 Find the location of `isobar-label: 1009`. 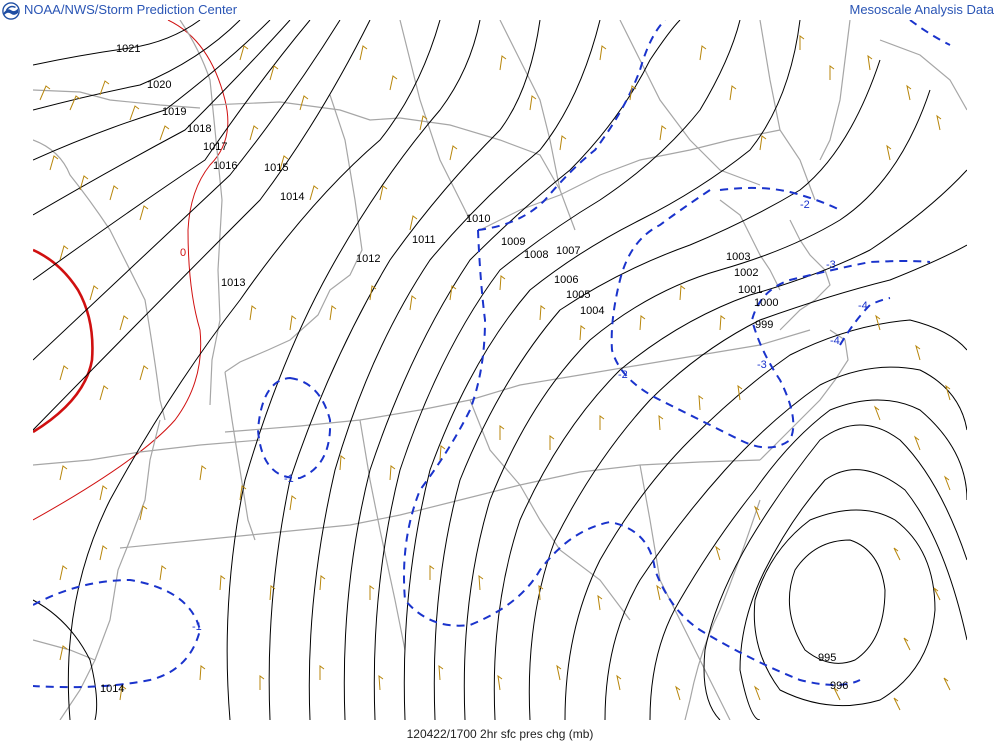

isobar-label: 1009 is located at coordinates (513, 242).